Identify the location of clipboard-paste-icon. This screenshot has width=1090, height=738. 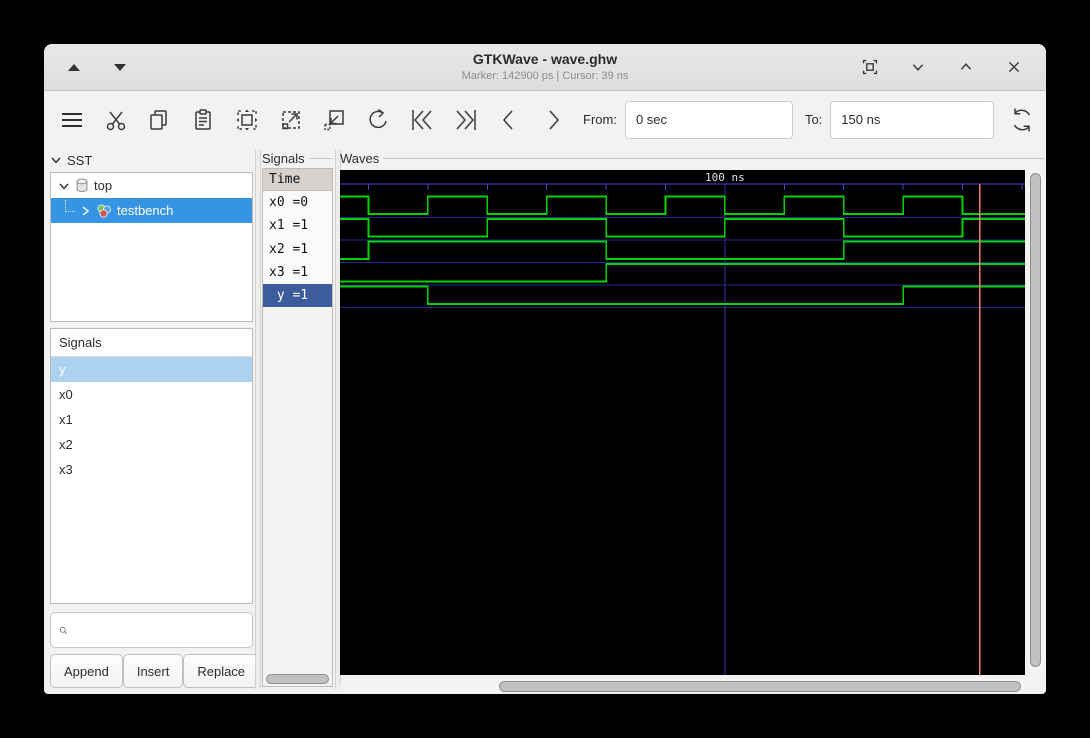
(203, 119).